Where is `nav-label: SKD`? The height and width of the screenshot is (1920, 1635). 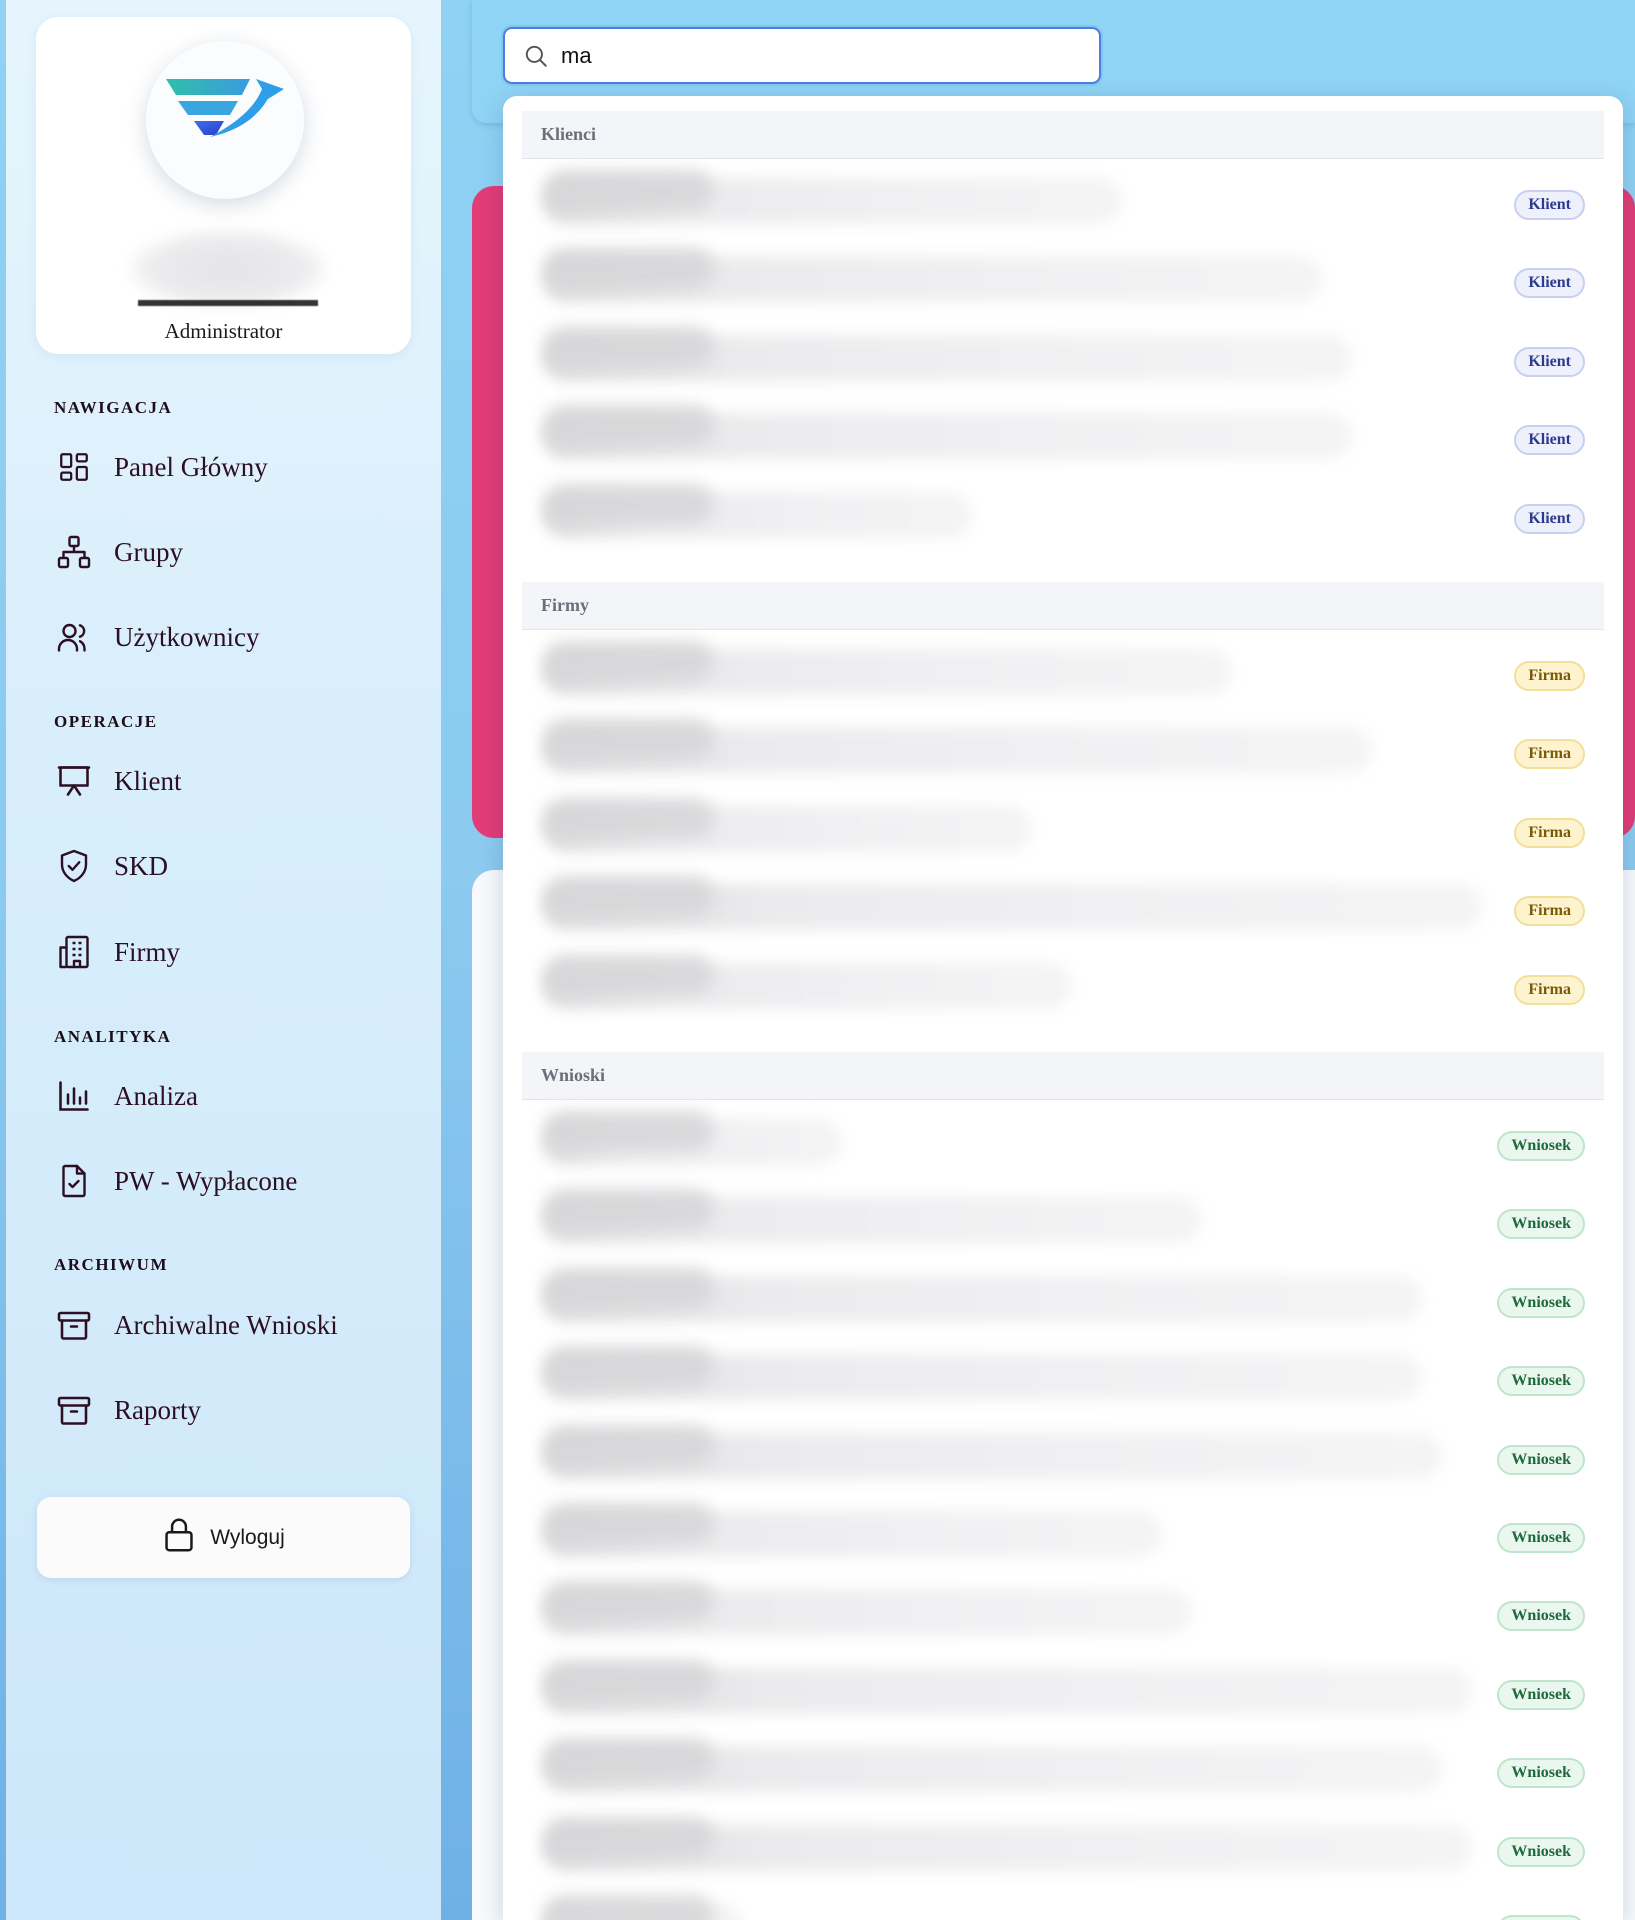
nav-label: SKD is located at coordinates (141, 865).